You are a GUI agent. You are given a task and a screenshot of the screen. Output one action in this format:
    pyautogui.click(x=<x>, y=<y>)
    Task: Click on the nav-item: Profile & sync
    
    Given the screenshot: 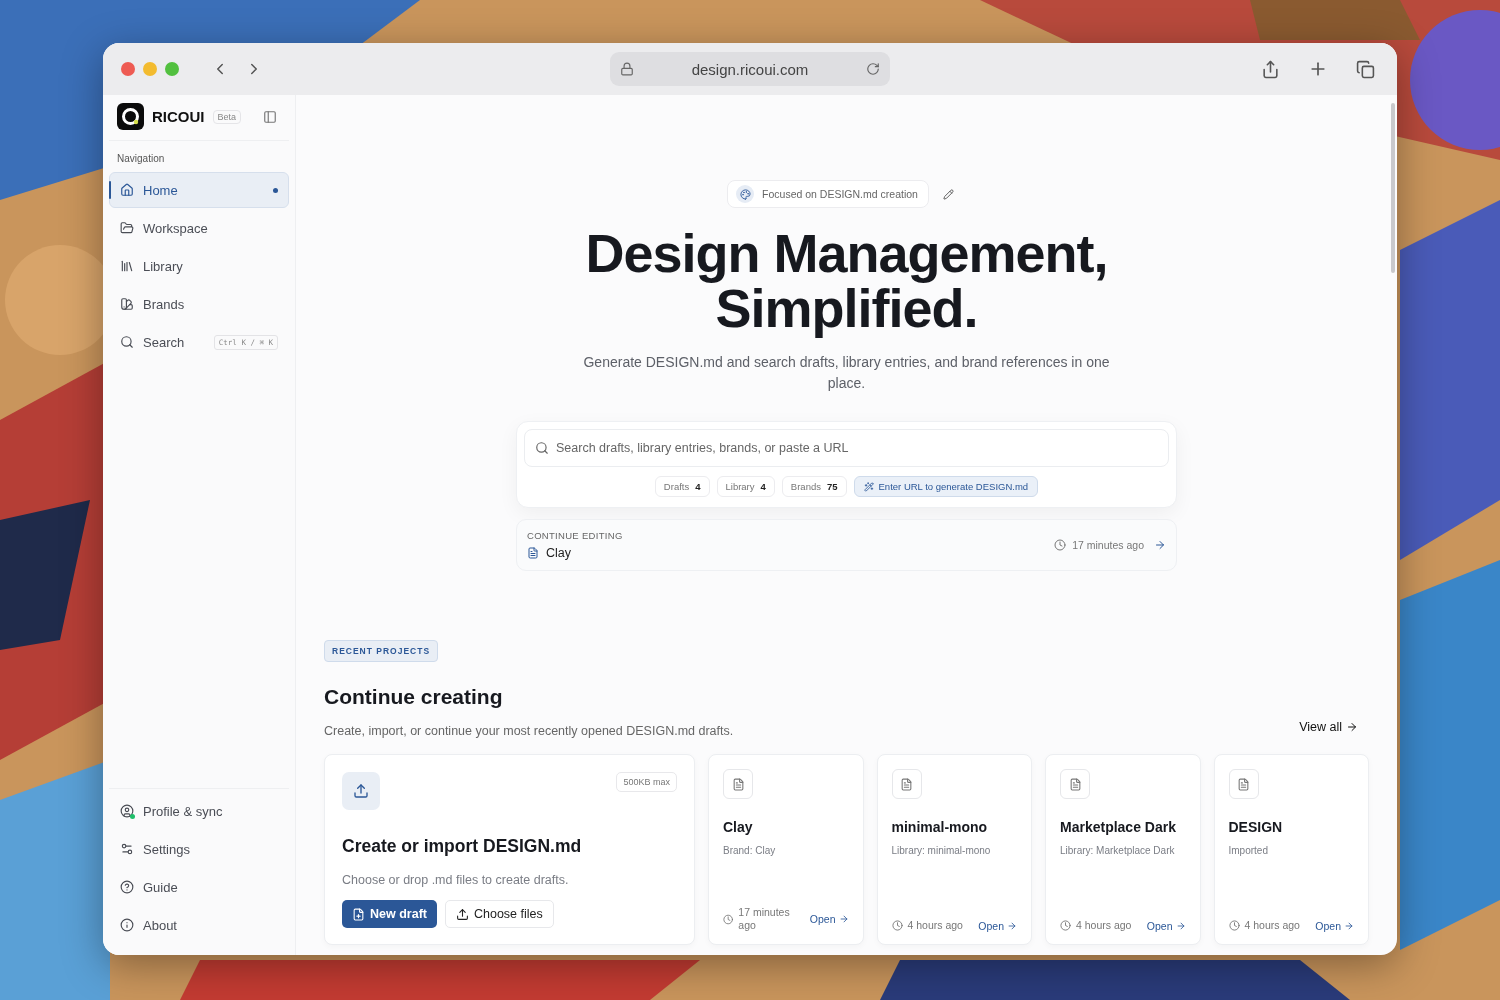 What is the action you would take?
    pyautogui.click(x=199, y=811)
    